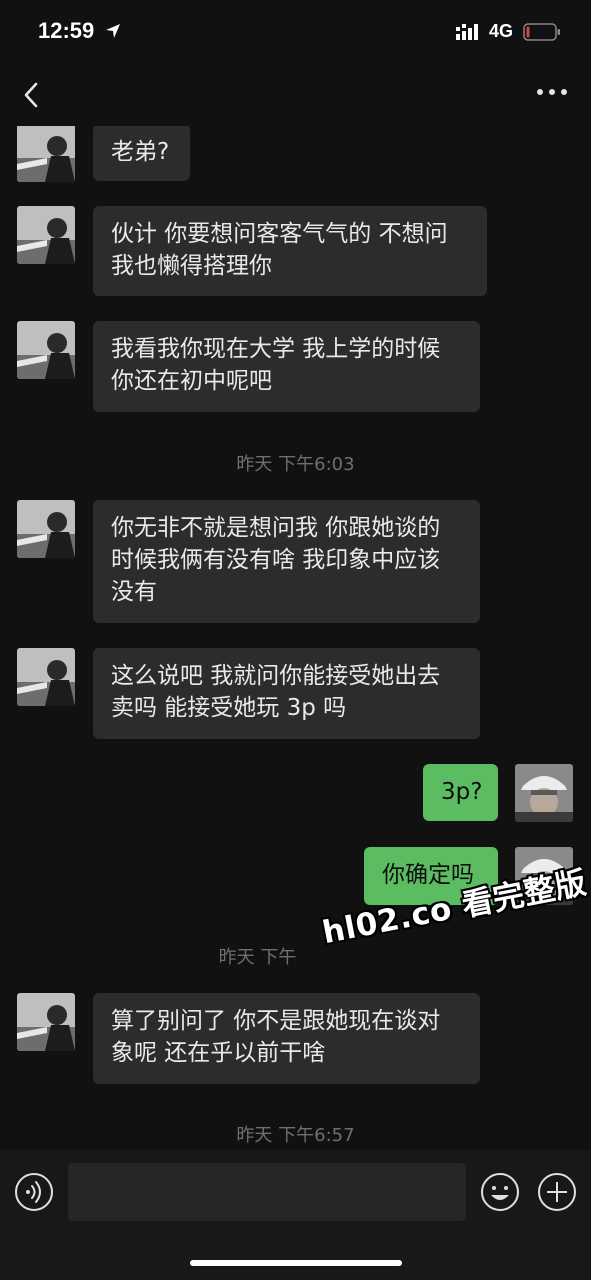 The width and height of the screenshot is (591, 1280). Describe the element at coordinates (276, 676) in the screenshot. I see `message-text-line: 这么说吧 我就问你能接受她出去` at that location.